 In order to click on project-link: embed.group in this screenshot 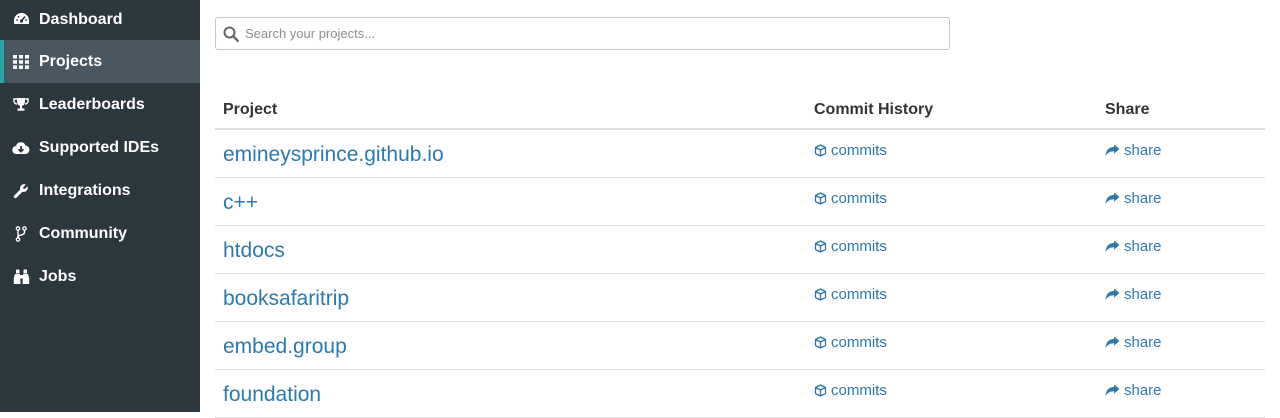, I will do `click(285, 347)`.